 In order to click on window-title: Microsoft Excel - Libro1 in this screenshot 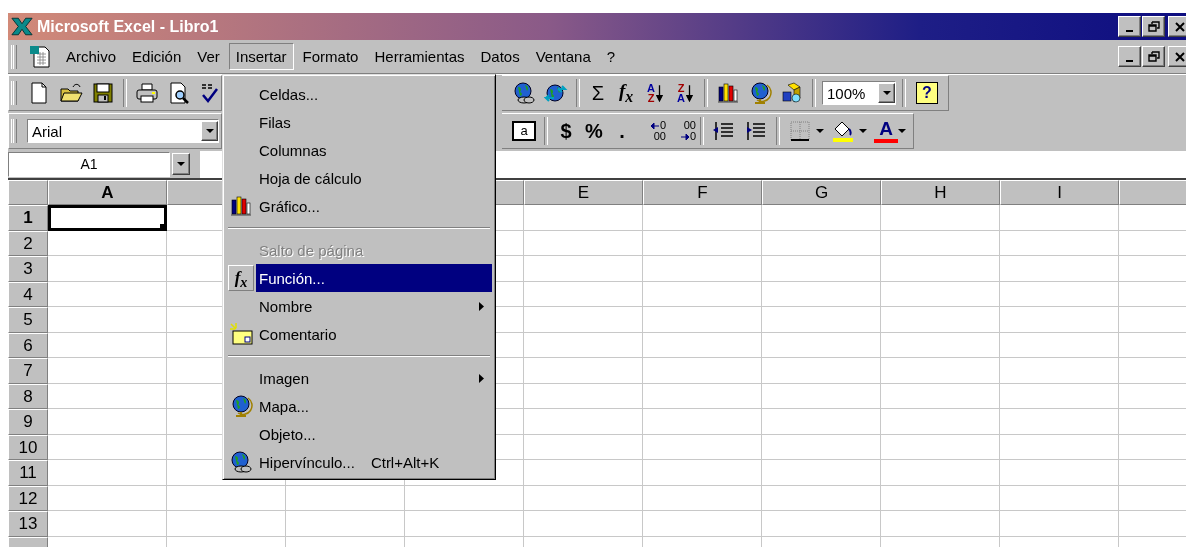, I will do `click(128, 26)`.